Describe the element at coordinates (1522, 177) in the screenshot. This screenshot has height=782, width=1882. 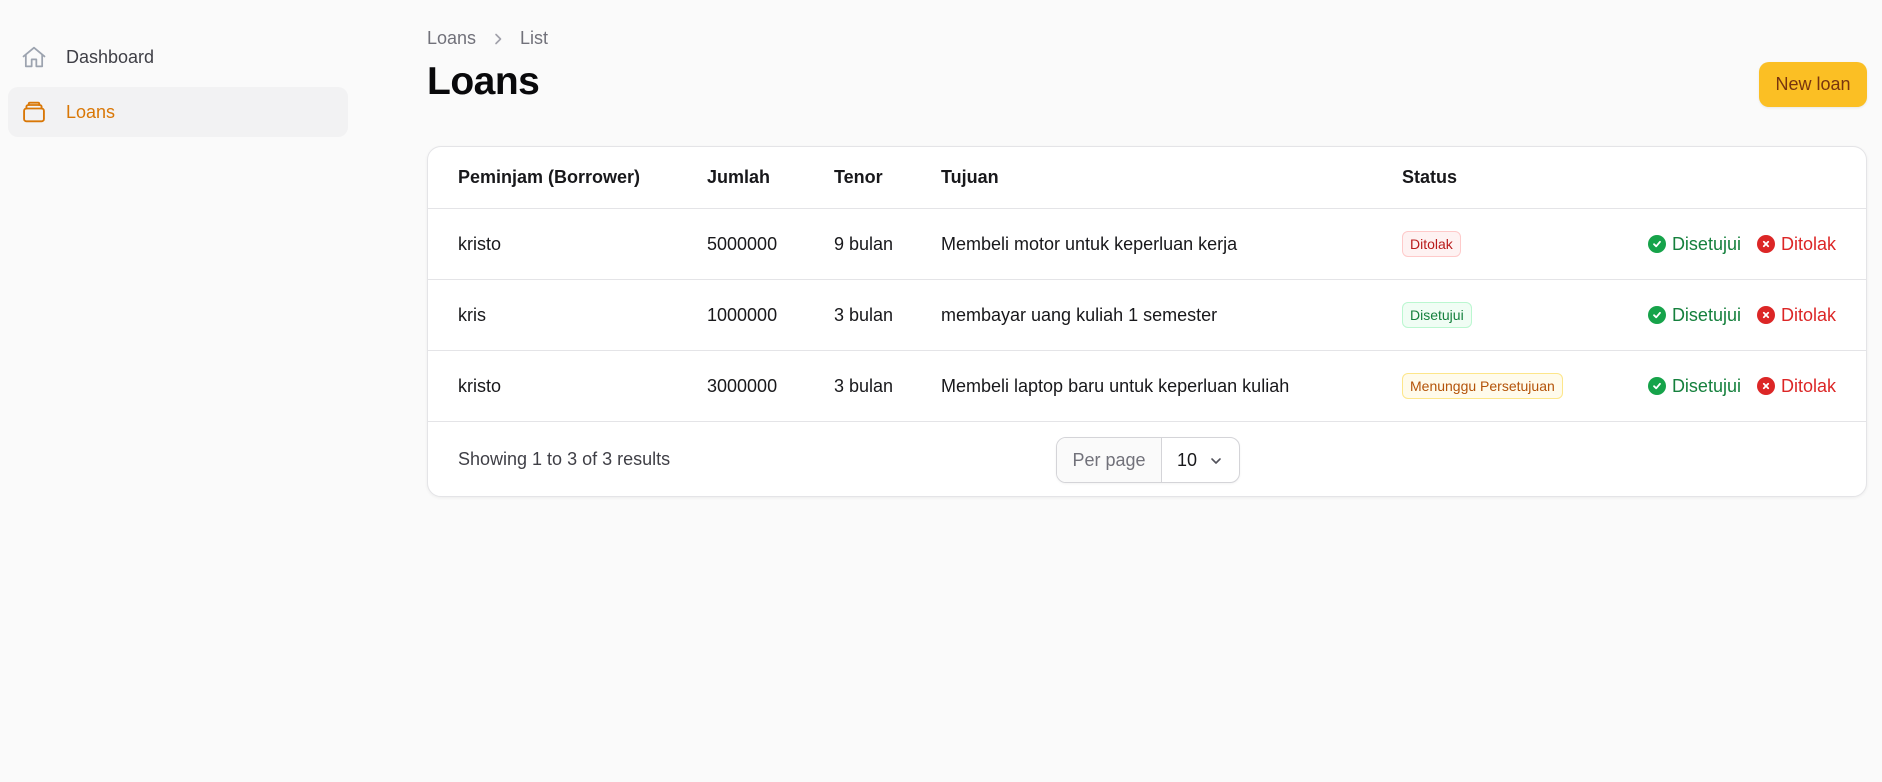
I see `column-header-status: Status` at that location.